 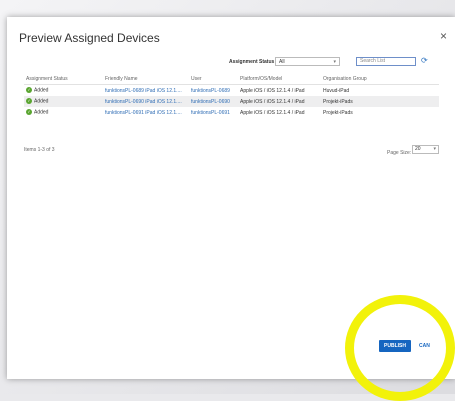 I want to click on user-link: funktionsPL-0691, so click(x=215, y=113).